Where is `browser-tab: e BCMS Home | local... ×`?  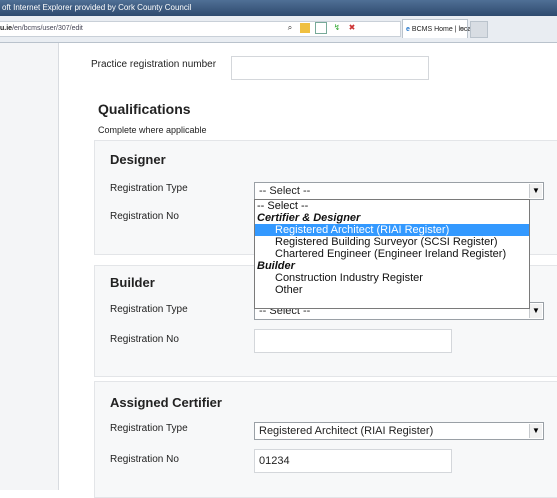 browser-tab: e BCMS Home | local... × is located at coordinates (440, 29).